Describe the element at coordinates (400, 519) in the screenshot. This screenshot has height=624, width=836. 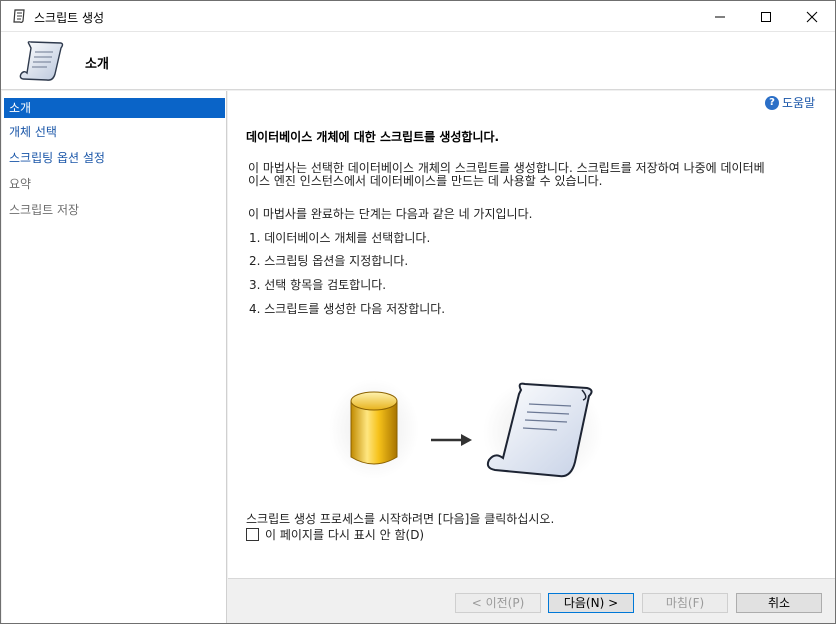
I see `start-instruction: 스크립트 생성 프로세스를 시작하려면 [다음]을 클릭하십시오.` at that location.